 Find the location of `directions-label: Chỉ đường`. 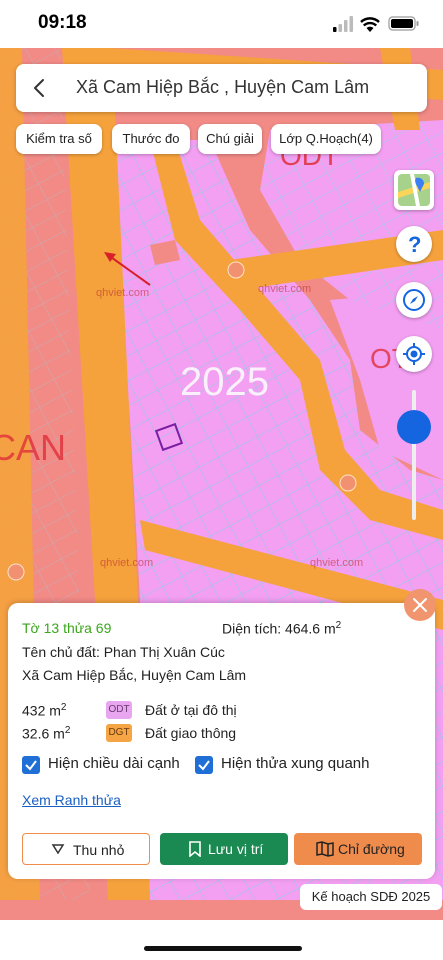

directions-label: Chỉ đường is located at coordinates (371, 849).